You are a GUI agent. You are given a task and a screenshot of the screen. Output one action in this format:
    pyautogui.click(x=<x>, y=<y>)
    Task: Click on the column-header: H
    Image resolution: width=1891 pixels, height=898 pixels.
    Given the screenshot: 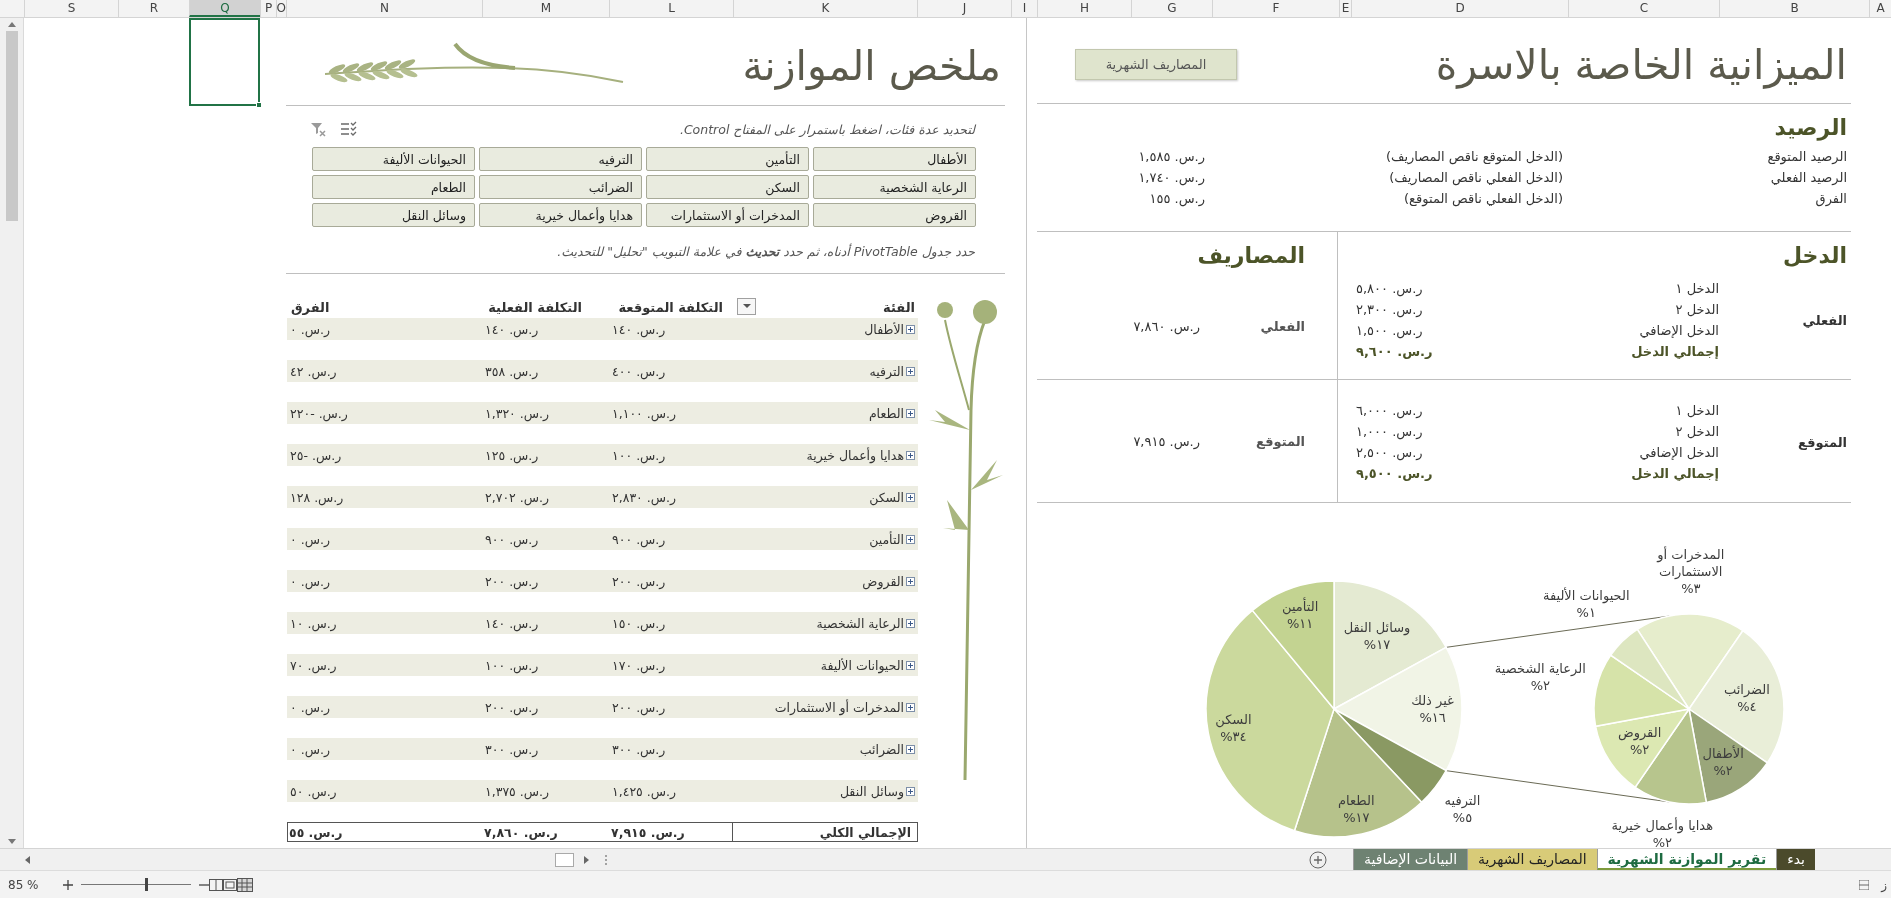 What is the action you would take?
    pyautogui.click(x=1084, y=8)
    